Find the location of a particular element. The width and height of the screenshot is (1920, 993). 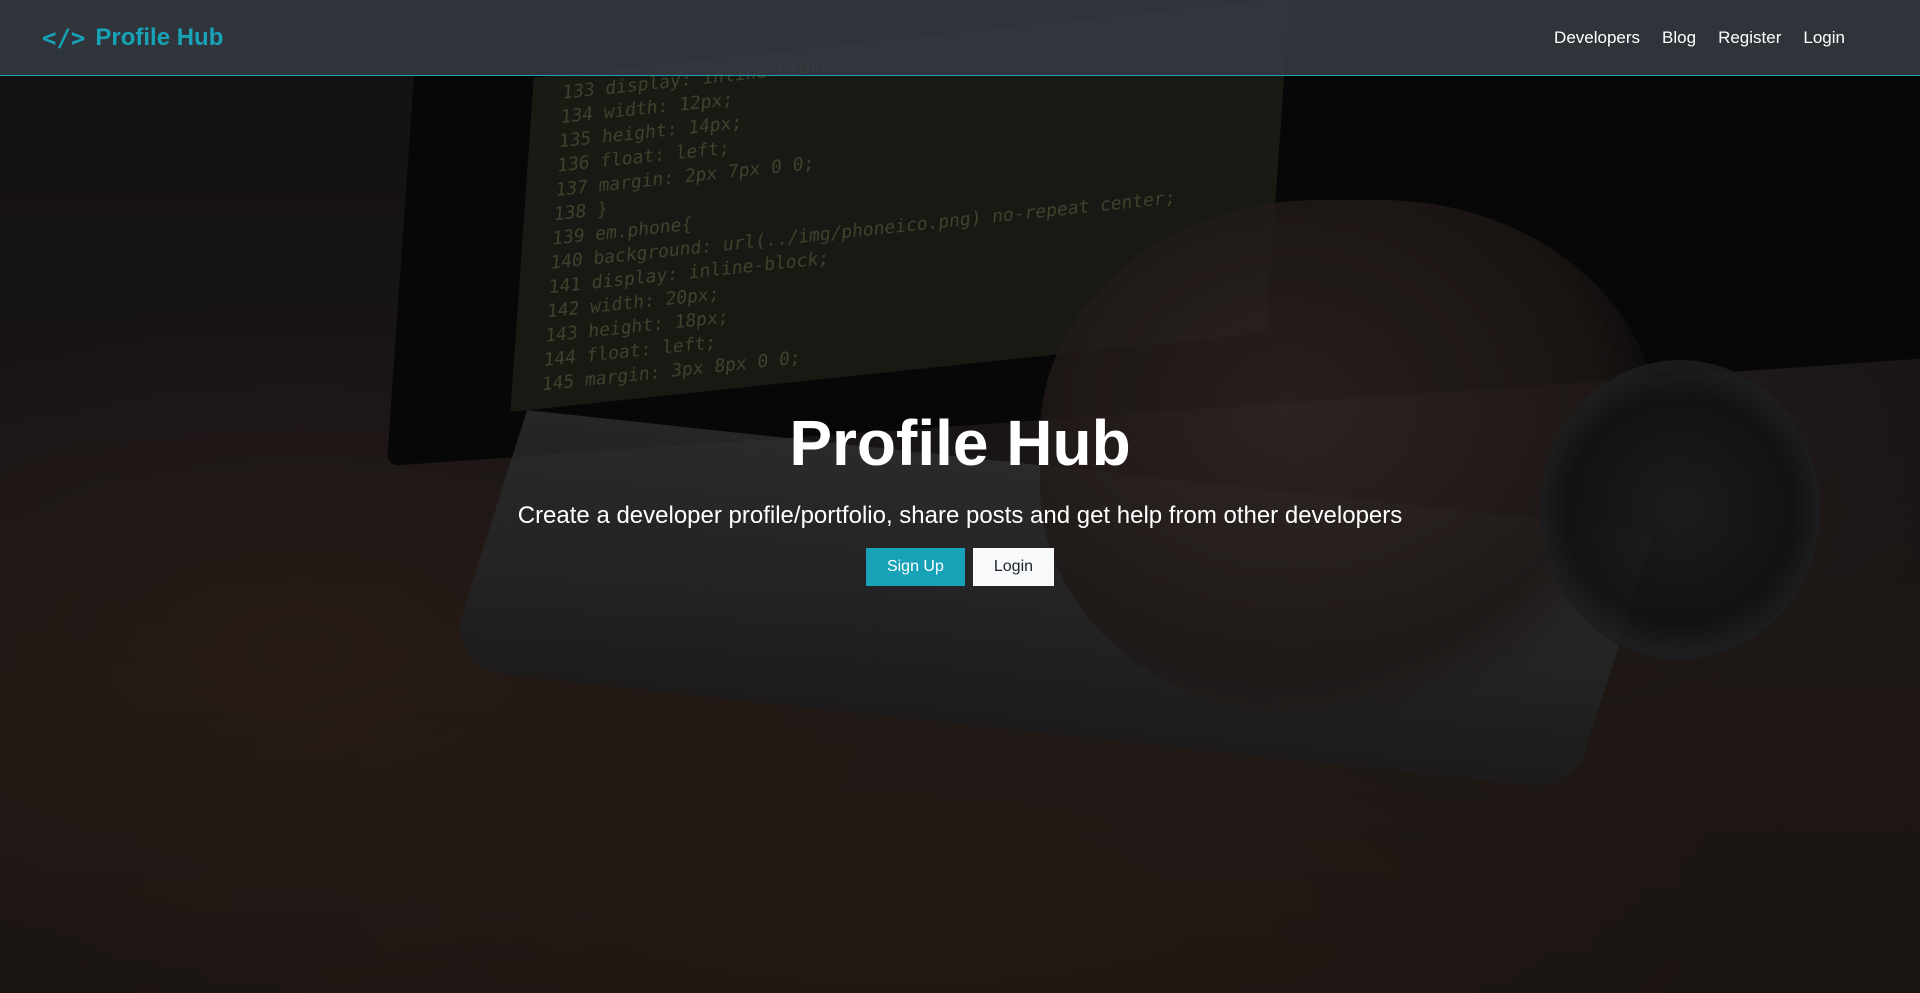

hero-buttons: Sign Up Login is located at coordinates (960, 567).